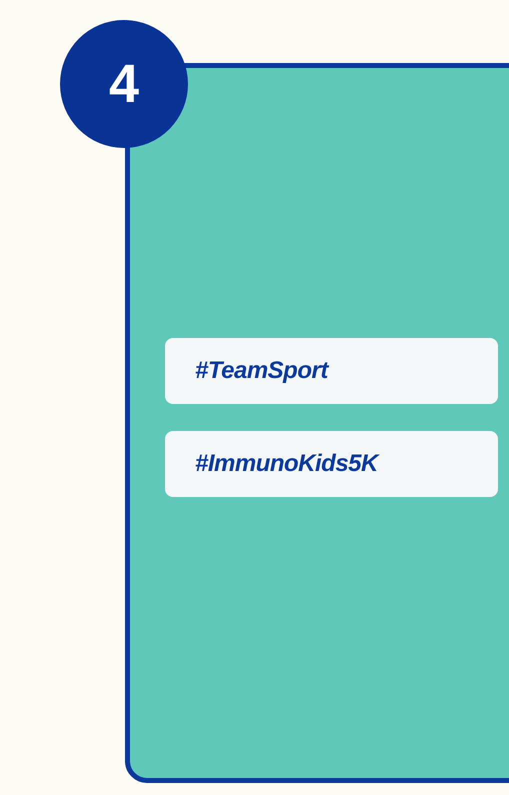 The image size is (509, 795). I want to click on step-number-badge: 4, so click(124, 84).